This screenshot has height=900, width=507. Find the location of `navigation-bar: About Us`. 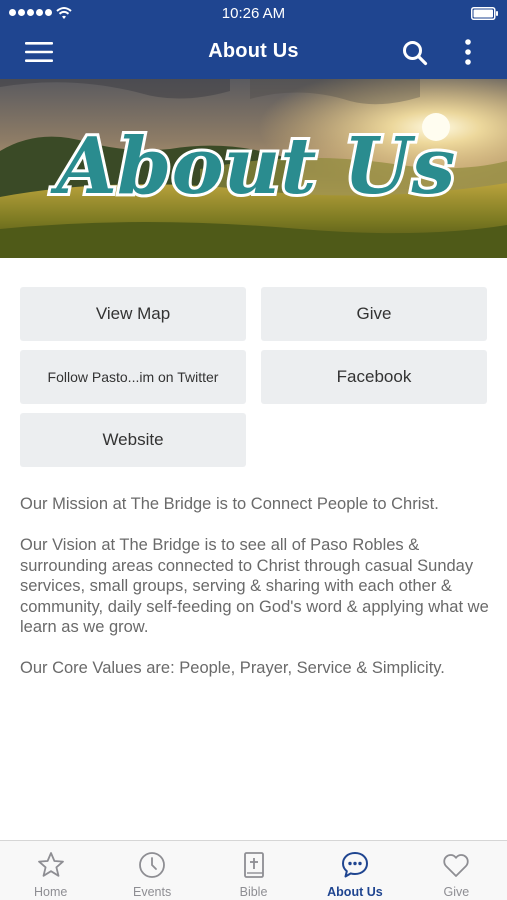

navigation-bar: About Us is located at coordinates (253, 53).